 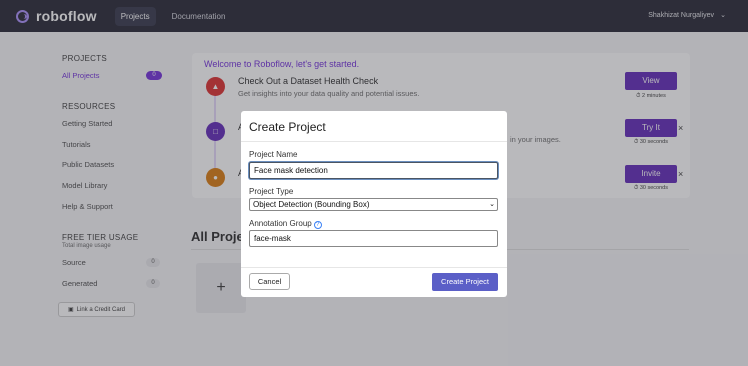 I want to click on chevron-down-icon: ⌄, so click(x=492, y=204).